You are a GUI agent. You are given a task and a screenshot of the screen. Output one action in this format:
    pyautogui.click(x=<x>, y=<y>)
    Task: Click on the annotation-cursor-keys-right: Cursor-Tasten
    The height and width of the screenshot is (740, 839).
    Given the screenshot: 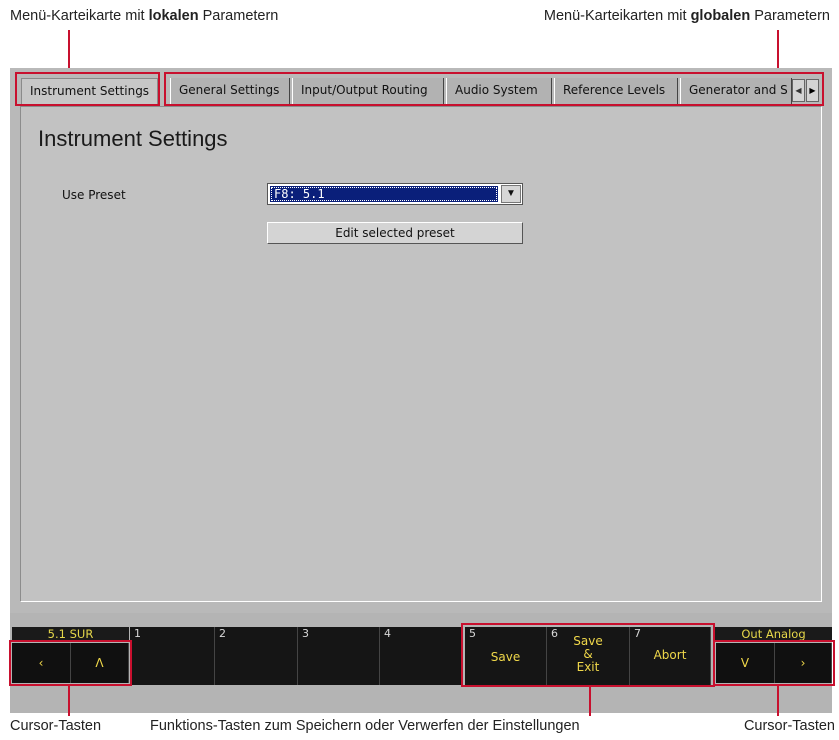 What is the action you would take?
    pyautogui.click(x=789, y=726)
    